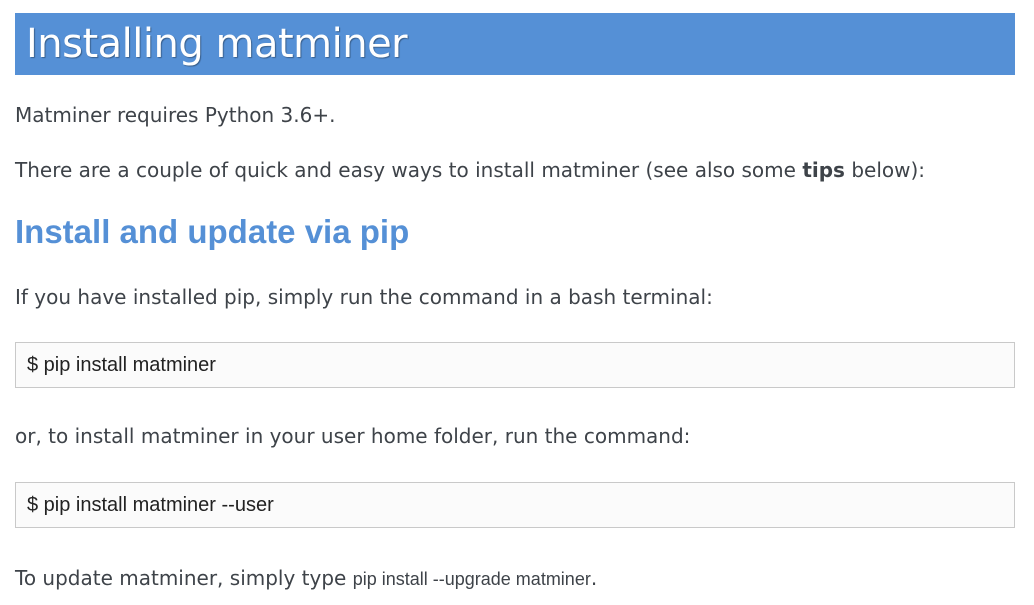 This screenshot has height=605, width=1034. Describe the element at coordinates (150, 504) in the screenshot. I see `code-command-pip-install-user: $ pip install matminer --user` at that location.